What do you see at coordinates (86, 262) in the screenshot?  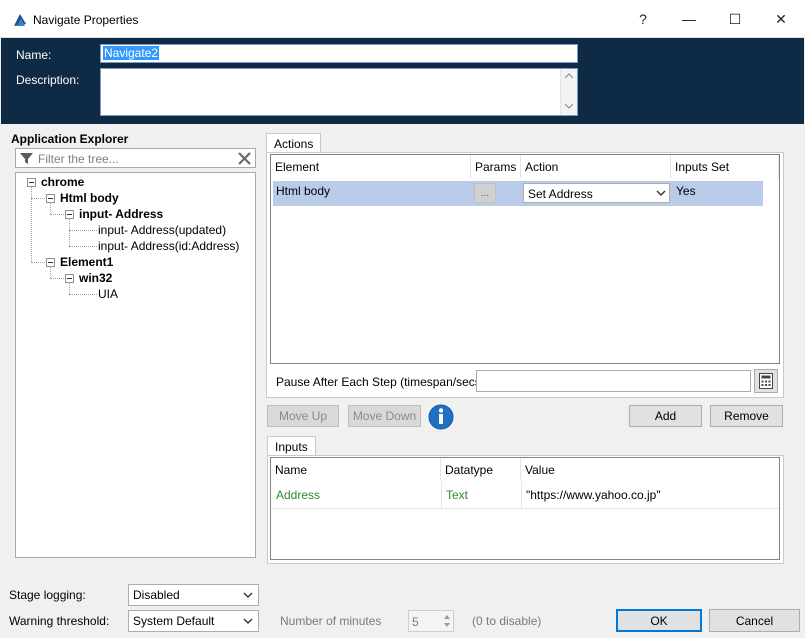 I see `tree-node-element1: Element1` at bounding box center [86, 262].